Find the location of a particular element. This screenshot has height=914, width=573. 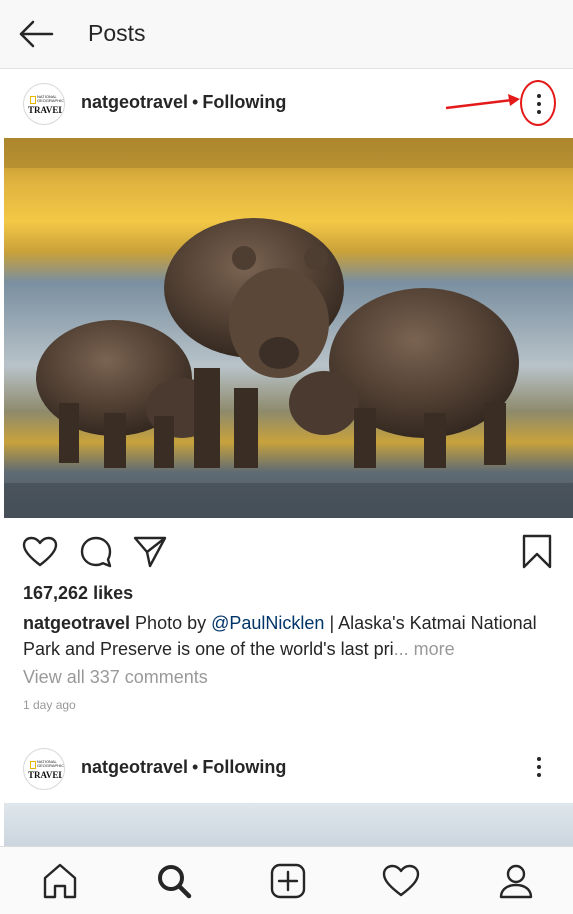

like-button is located at coordinates (40, 554).